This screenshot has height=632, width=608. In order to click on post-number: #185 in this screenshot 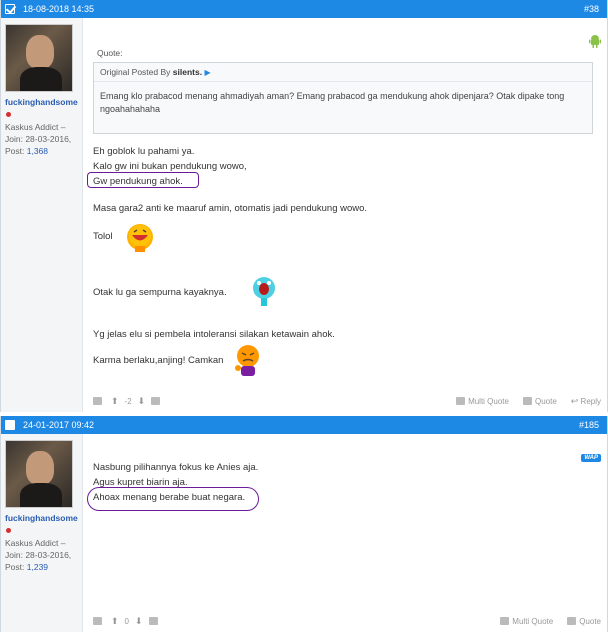, I will do `click(589, 425)`.